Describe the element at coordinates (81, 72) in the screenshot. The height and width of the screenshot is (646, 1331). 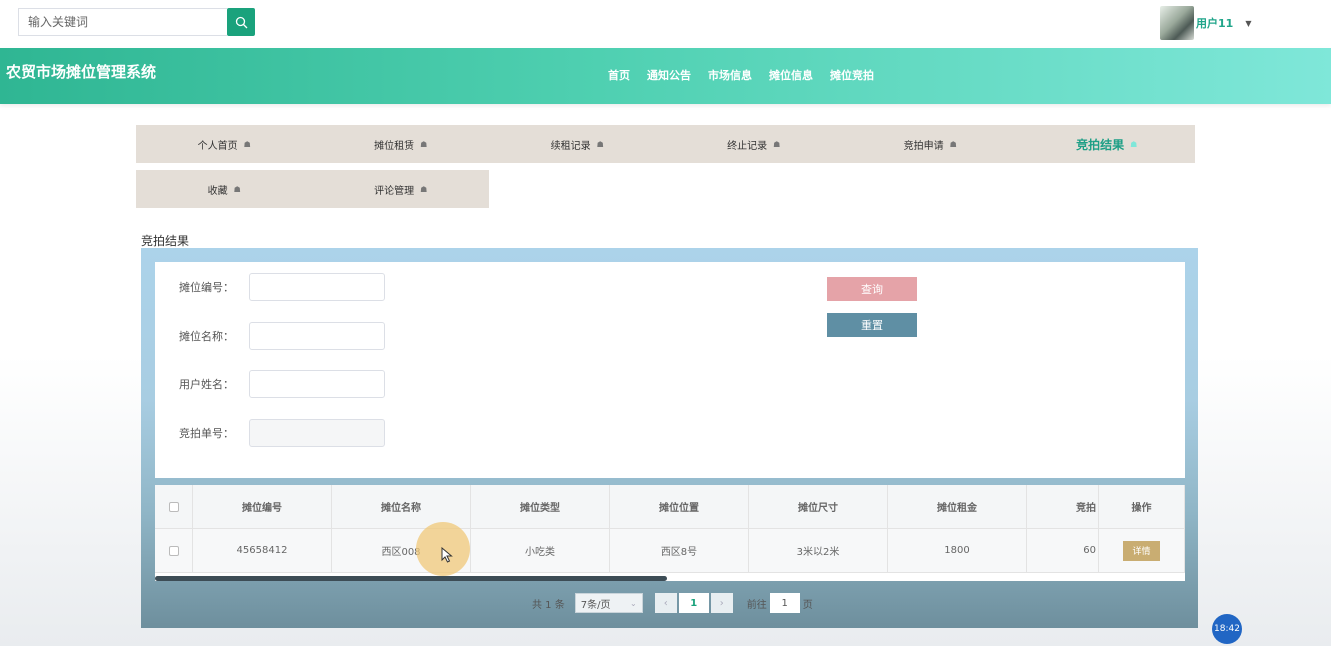
I see `site-title: 农贸市场摊位管理系统` at that location.